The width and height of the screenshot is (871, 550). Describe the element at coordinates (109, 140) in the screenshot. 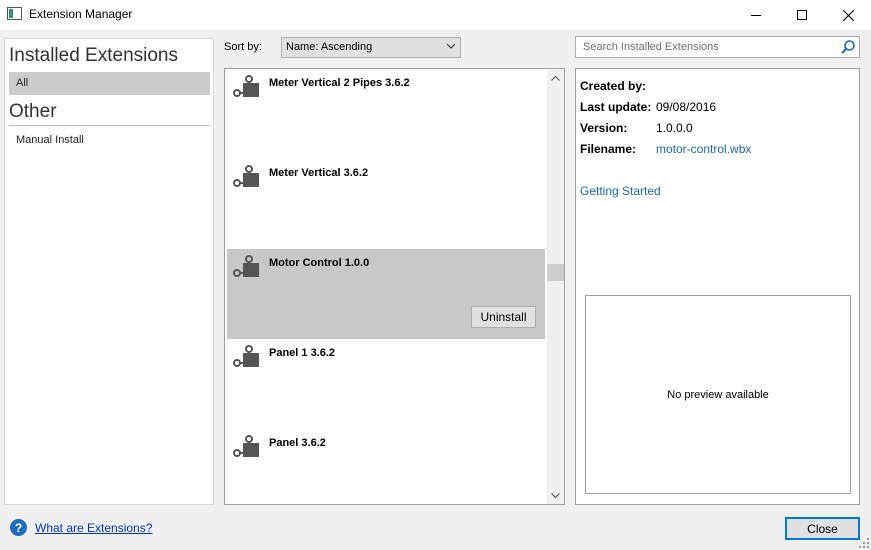

I see `nav-item-manual-install: Manual Install` at that location.